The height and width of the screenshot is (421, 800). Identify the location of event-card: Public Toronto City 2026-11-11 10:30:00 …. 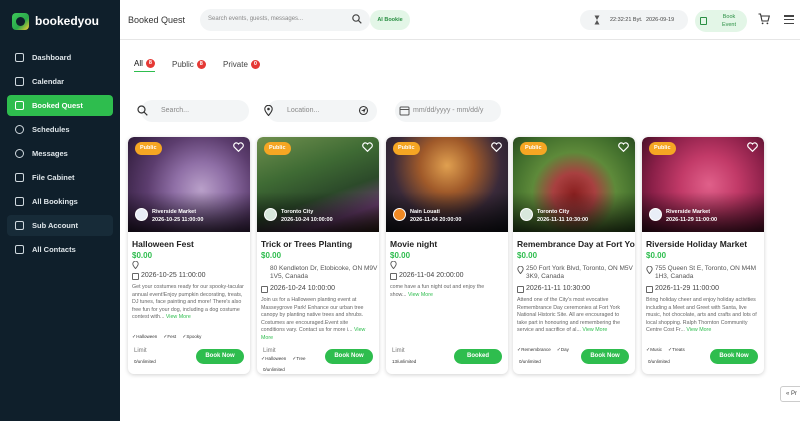
(574, 255).